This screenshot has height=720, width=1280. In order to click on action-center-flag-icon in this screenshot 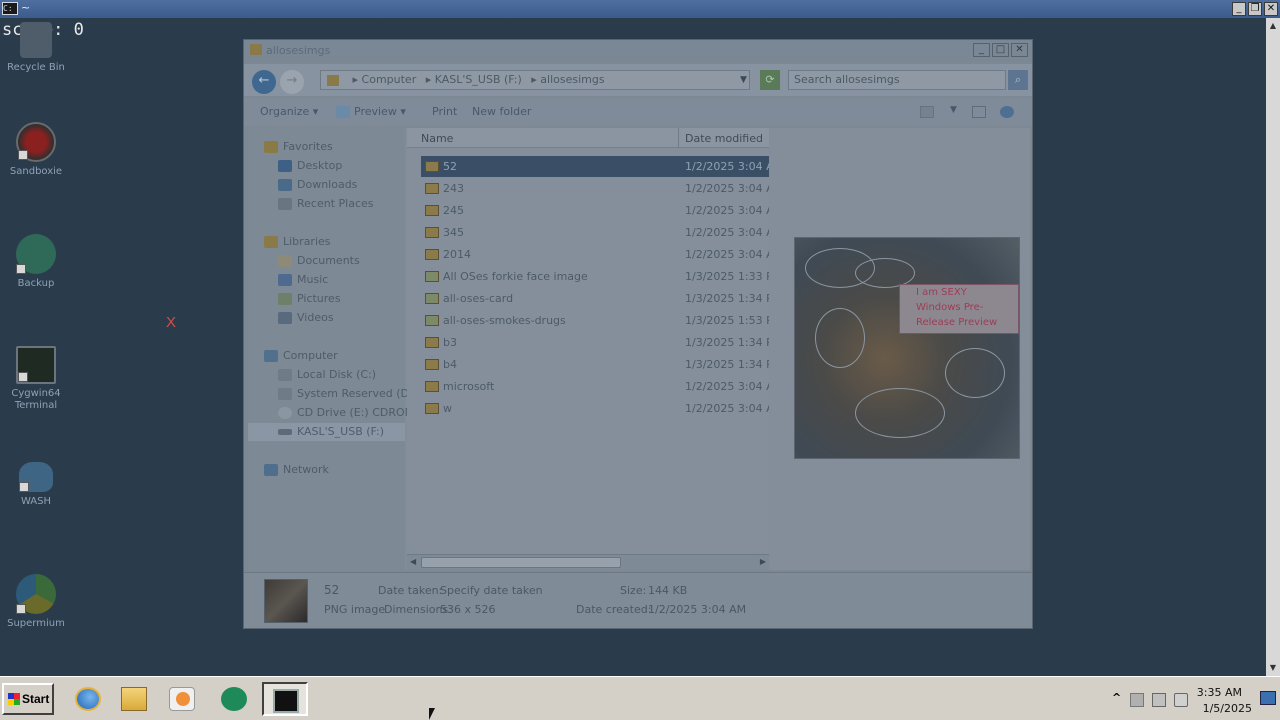, I will do `click(1137, 700)`.